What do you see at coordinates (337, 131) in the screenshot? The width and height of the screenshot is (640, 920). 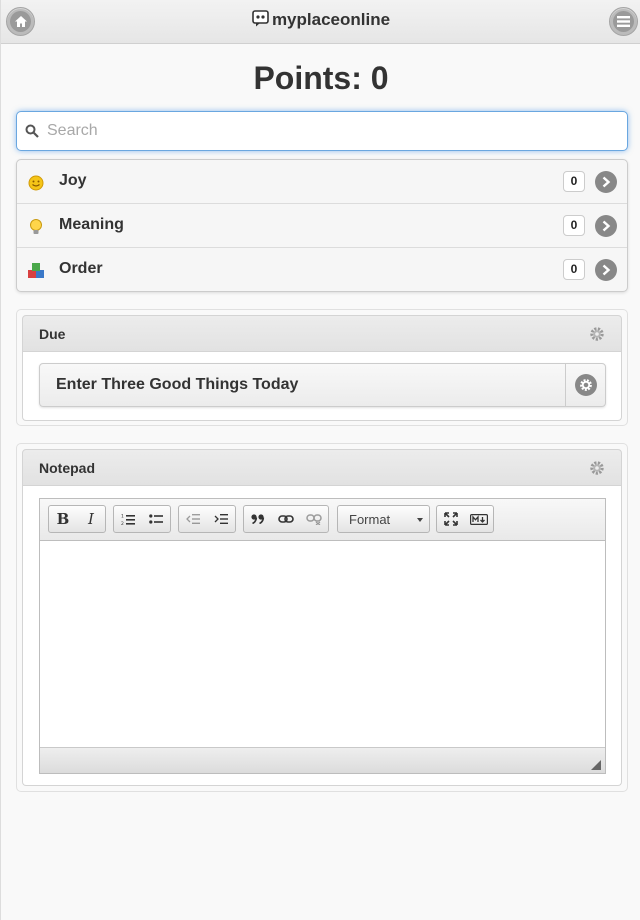 I see `search-input` at bounding box center [337, 131].